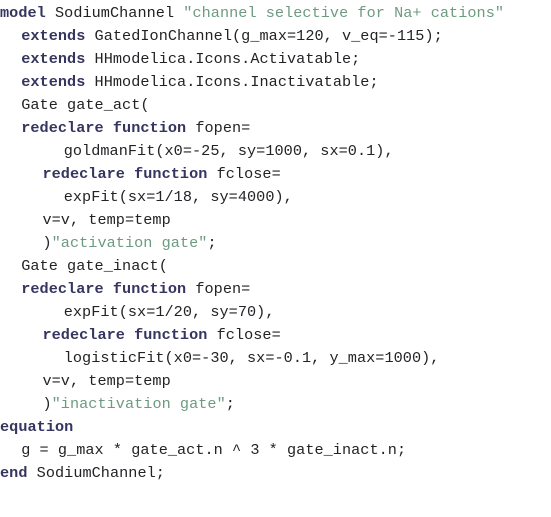  Describe the element at coordinates (223, 59) in the screenshot. I see `code-token-plain: HHmodelica.Icons.Activatable;` at that location.